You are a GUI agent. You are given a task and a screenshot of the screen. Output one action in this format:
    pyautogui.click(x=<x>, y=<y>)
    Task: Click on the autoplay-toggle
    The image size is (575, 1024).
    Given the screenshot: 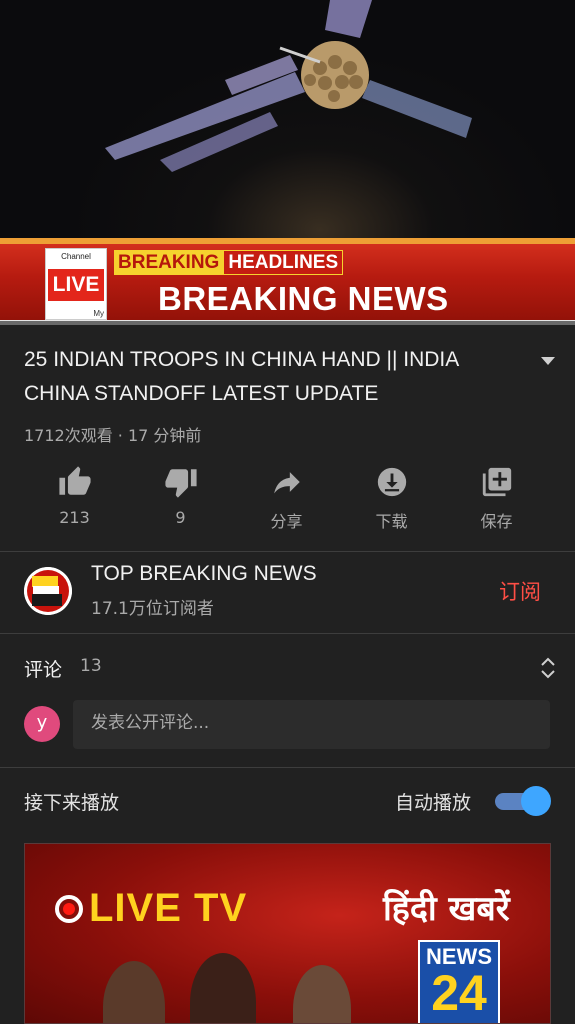 What is the action you would take?
    pyautogui.click(x=523, y=801)
    